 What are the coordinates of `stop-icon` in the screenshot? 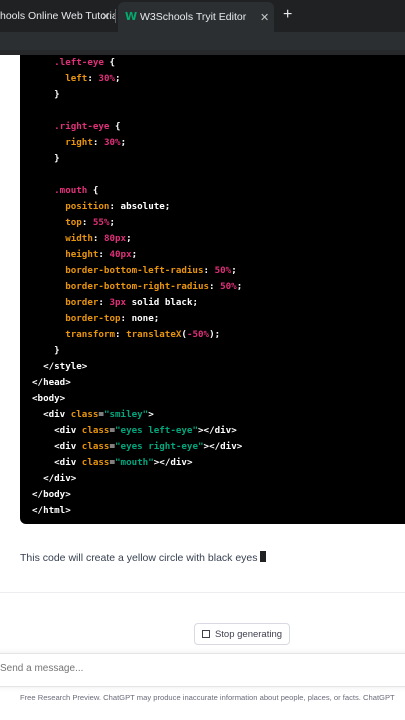 It's located at (205, 634).